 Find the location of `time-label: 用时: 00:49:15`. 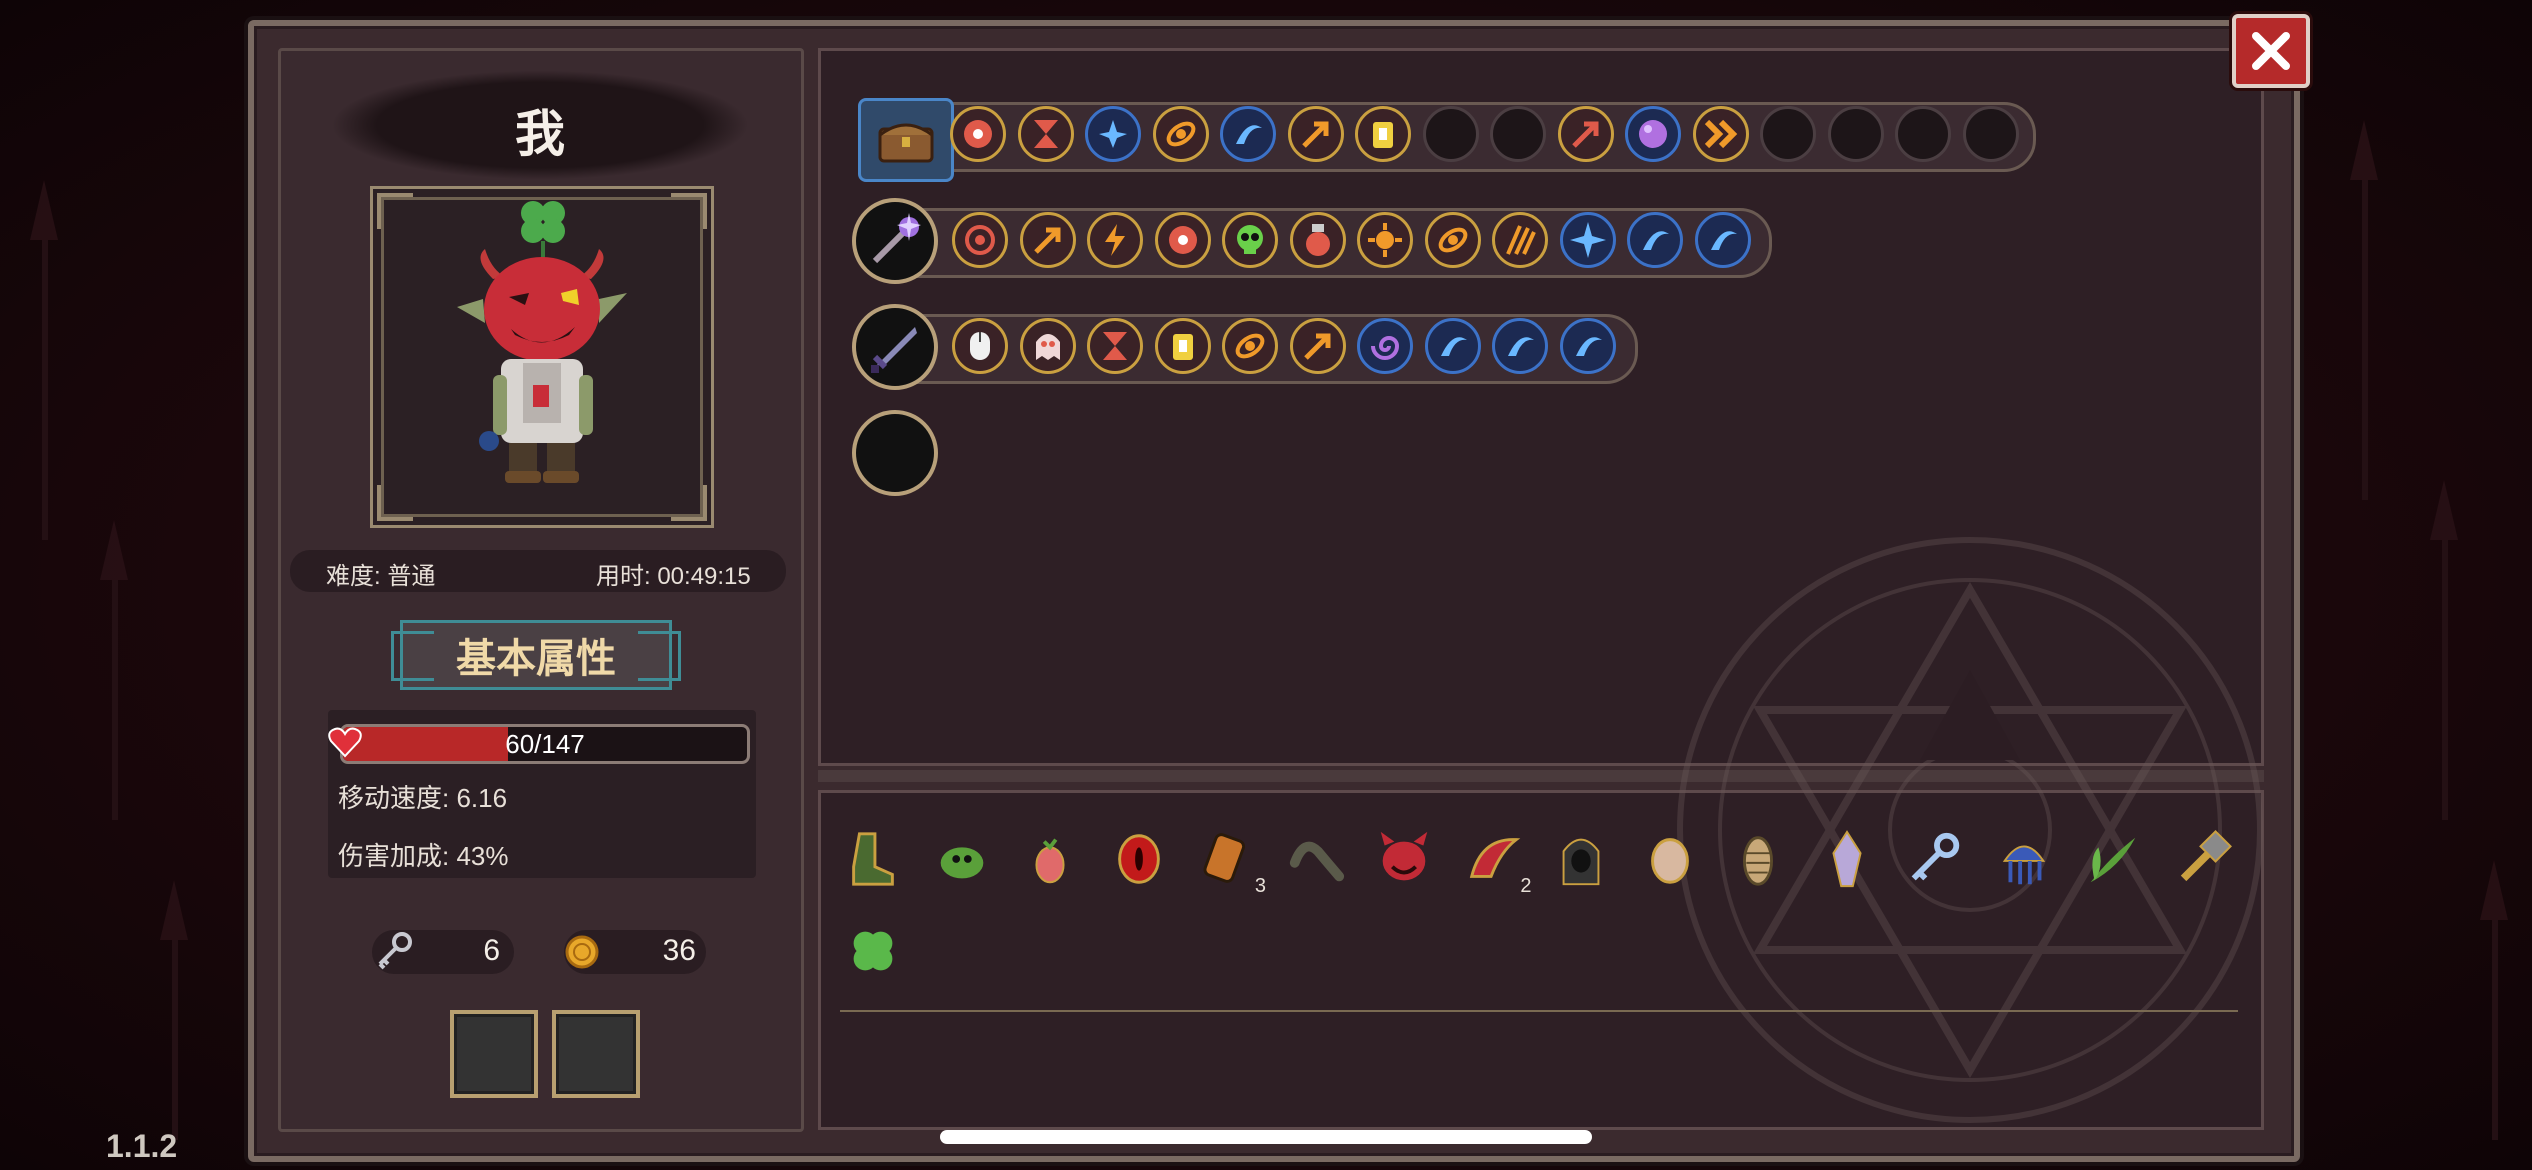

time-label: 用时: 00:49:15 is located at coordinates (673, 576).